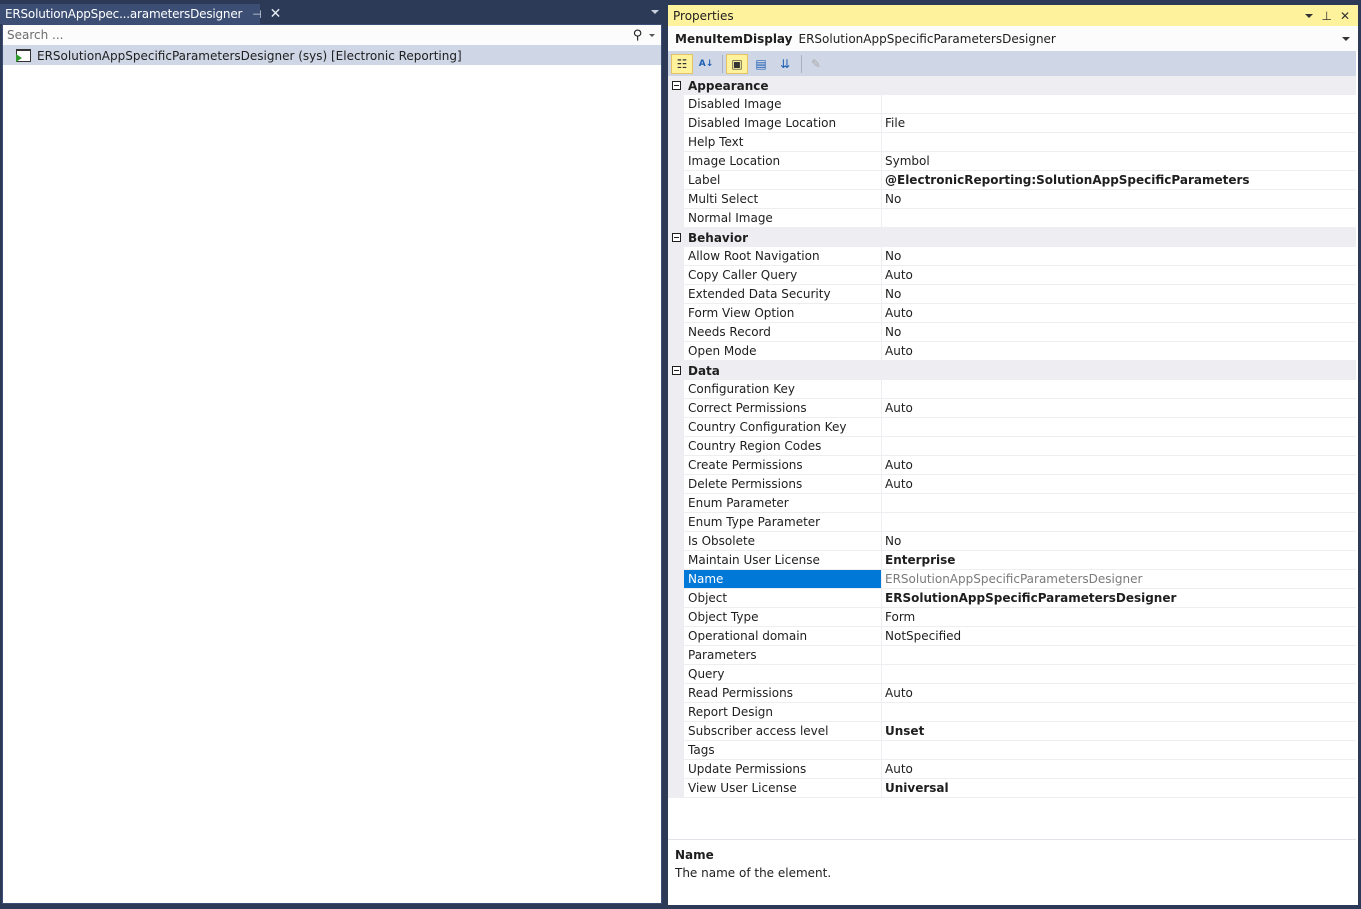 The image size is (1361, 909). Describe the element at coordinates (783, 408) in the screenshot. I see `property-name: Correct Permissions` at that location.